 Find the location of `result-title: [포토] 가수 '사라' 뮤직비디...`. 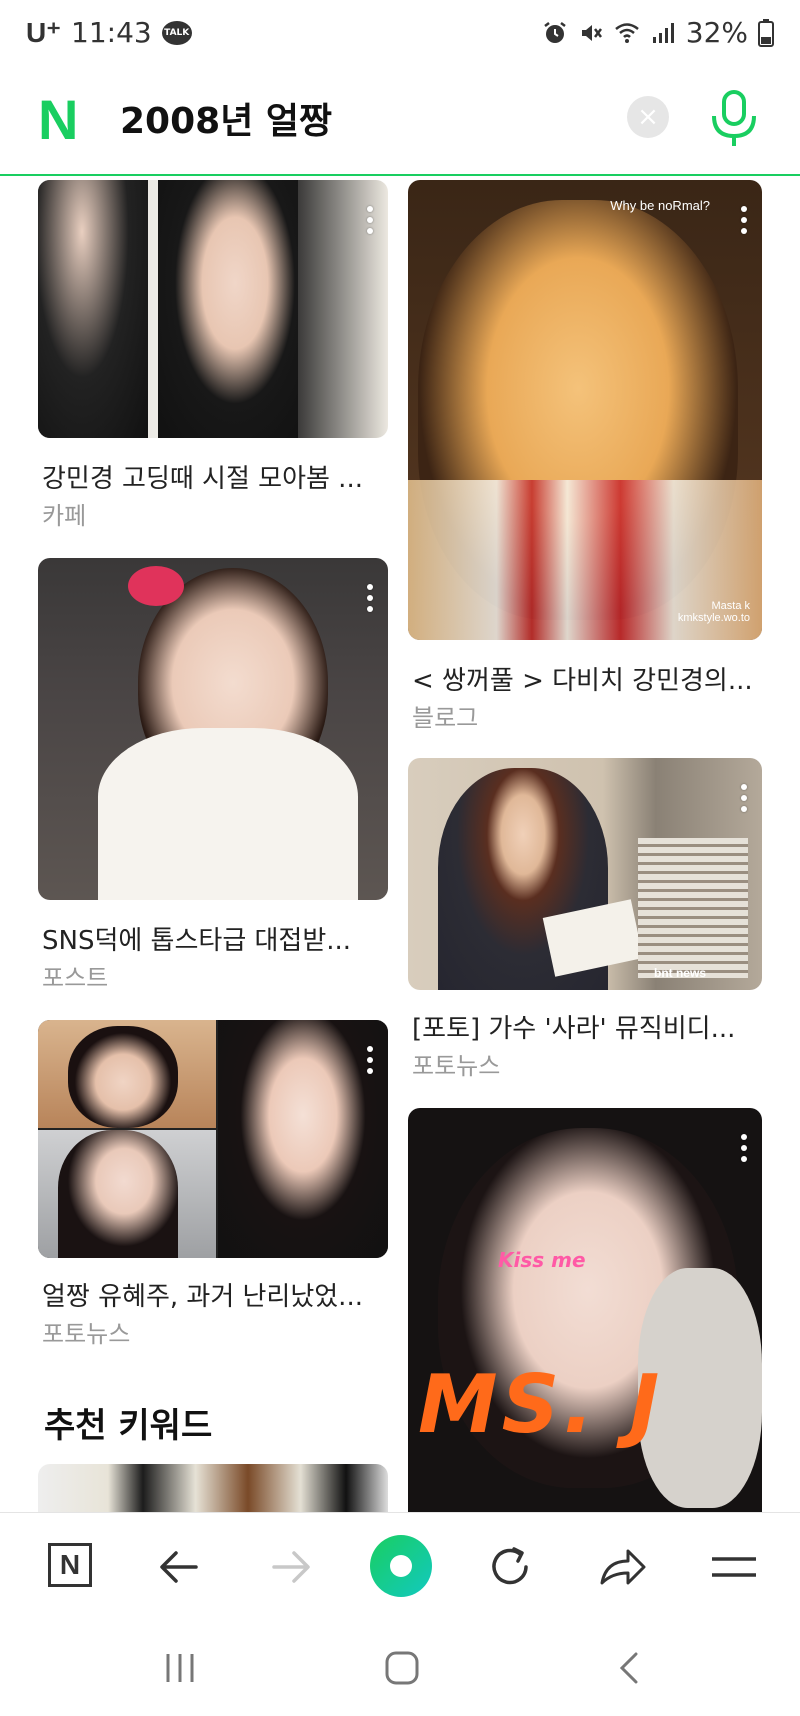

result-title: [포토] 가수 '사라' 뮤직비디... is located at coordinates (587, 1026).